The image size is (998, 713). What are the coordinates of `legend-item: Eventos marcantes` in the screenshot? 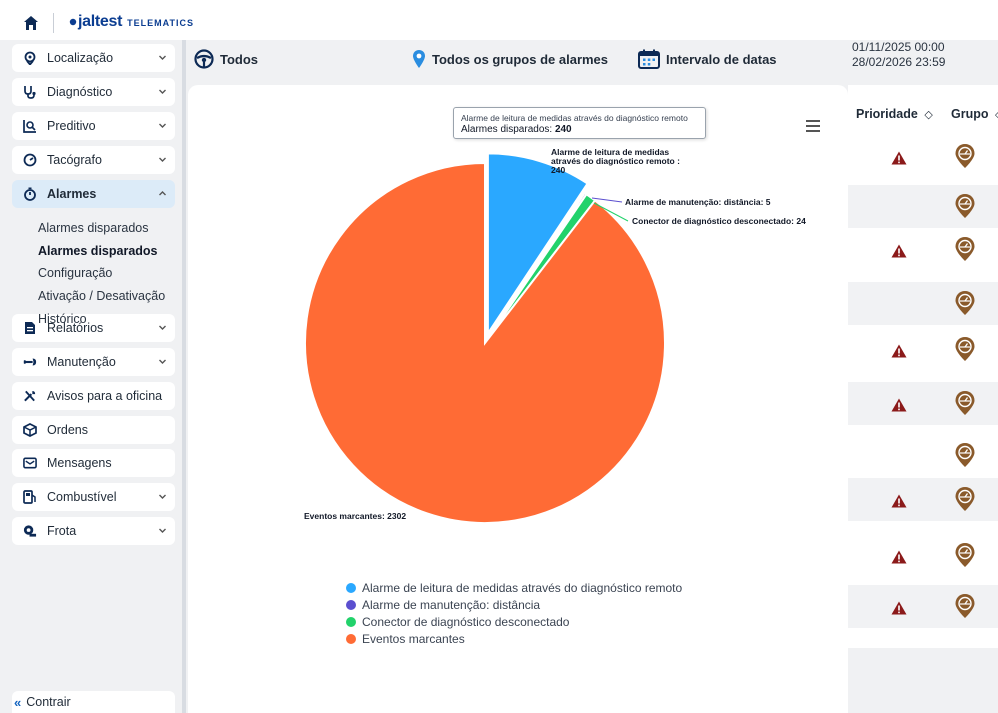 It's located at (514, 638).